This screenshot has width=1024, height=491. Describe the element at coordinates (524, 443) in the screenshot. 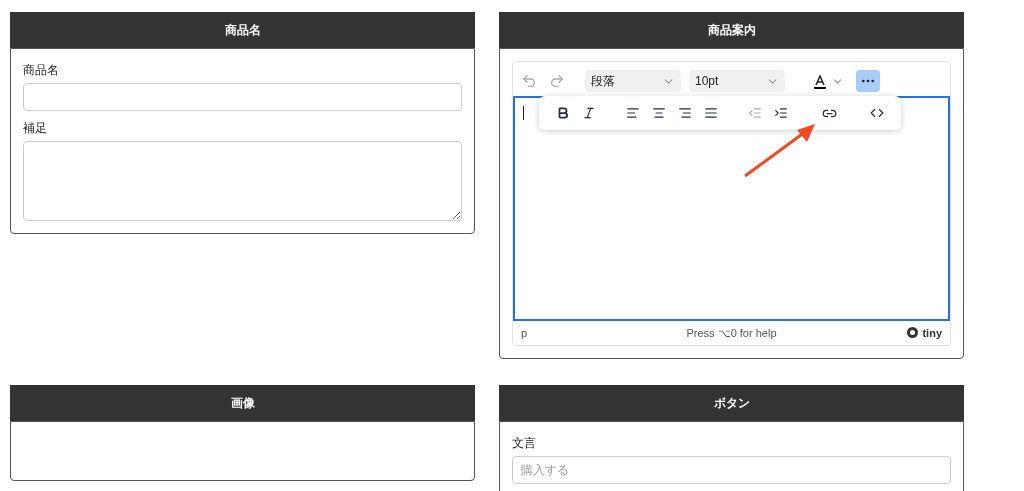

I see `field-label: 文言` at that location.